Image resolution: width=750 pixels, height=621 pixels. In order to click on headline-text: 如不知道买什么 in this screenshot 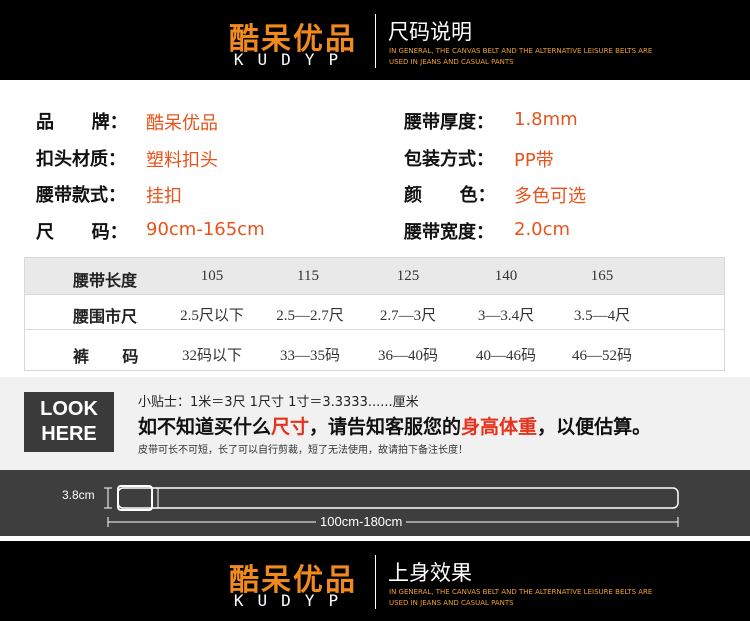, I will do `click(205, 427)`.